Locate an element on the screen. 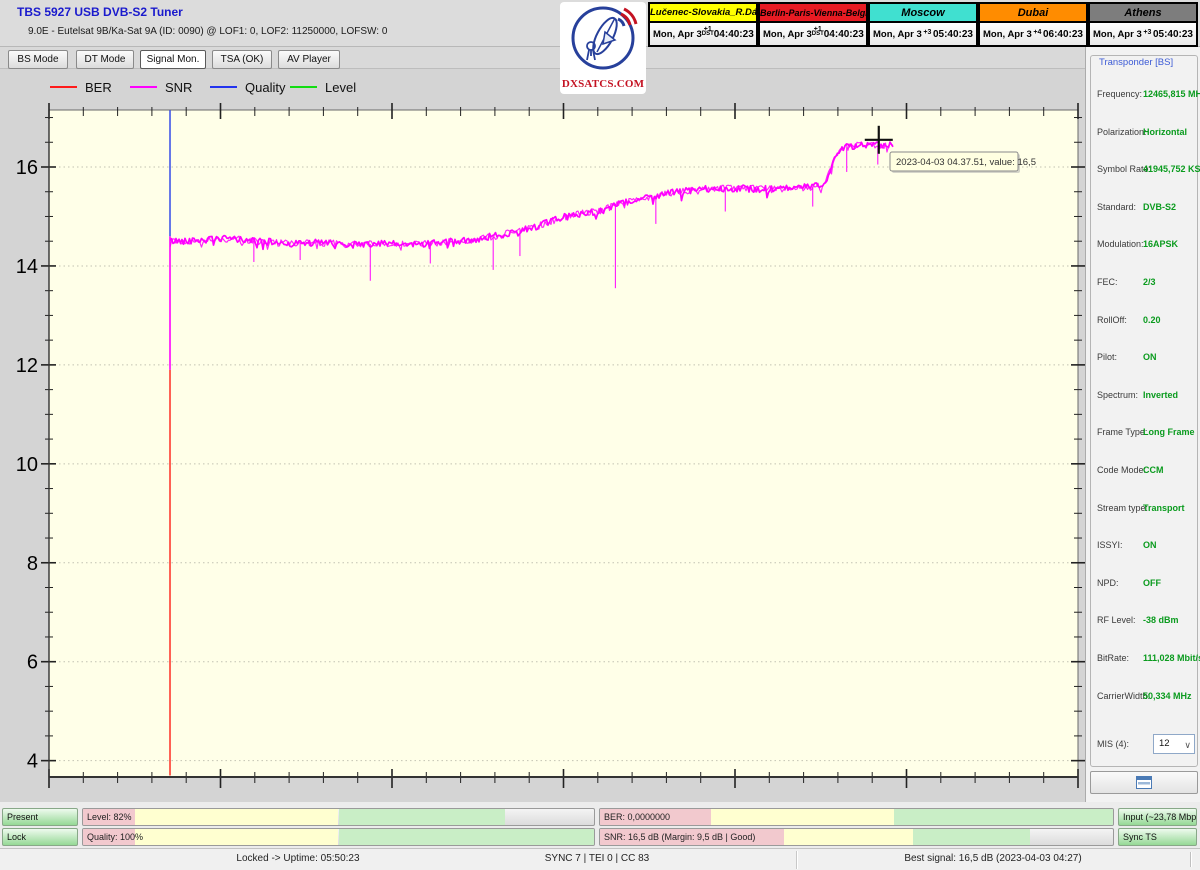  tab-bs-mode: BS Mode is located at coordinates (38, 59).